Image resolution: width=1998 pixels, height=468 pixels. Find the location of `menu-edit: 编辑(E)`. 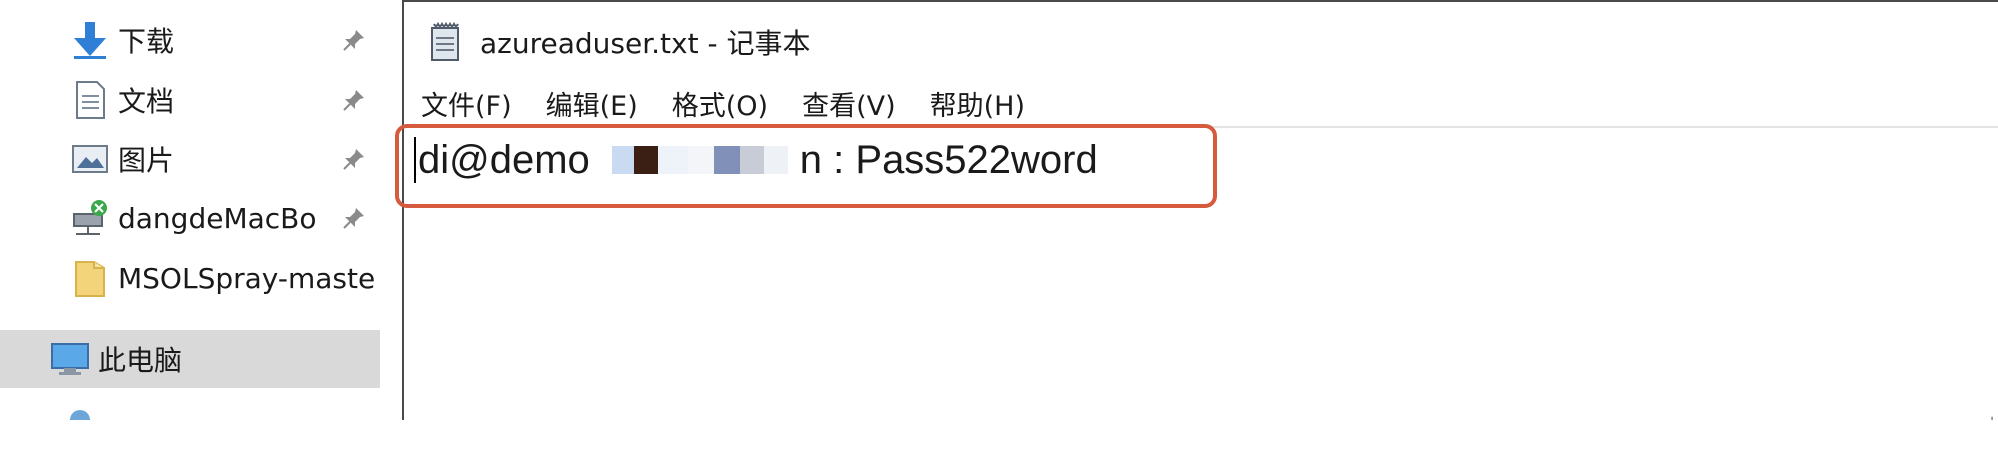

menu-edit: 编辑(E) is located at coordinates (592, 103).